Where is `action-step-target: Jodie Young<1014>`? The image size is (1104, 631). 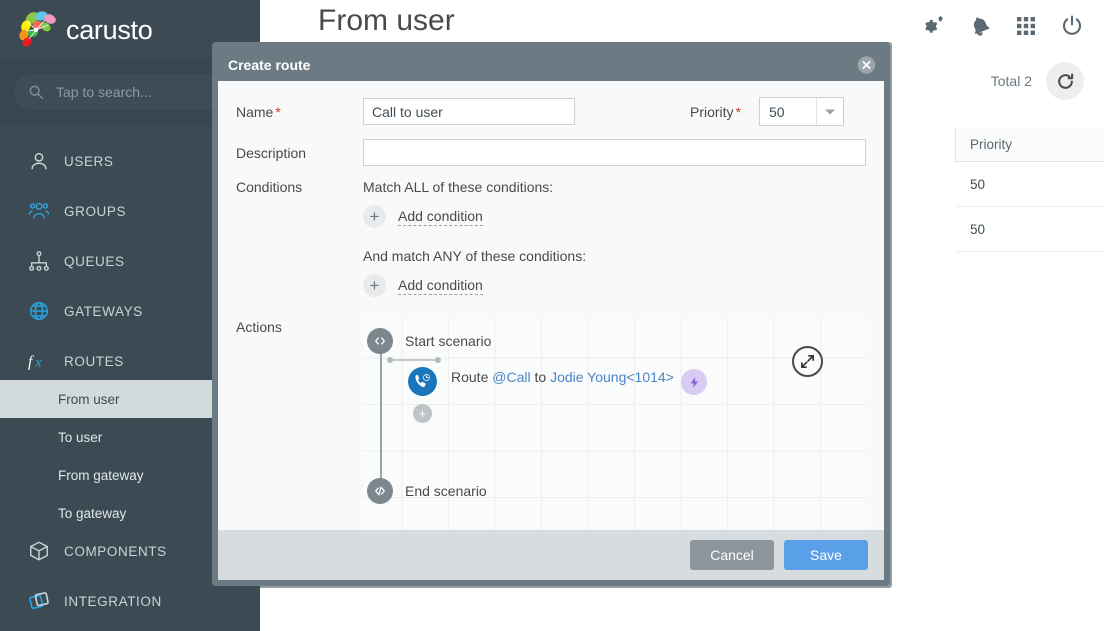
action-step-target: Jodie Young<1014> is located at coordinates (612, 377).